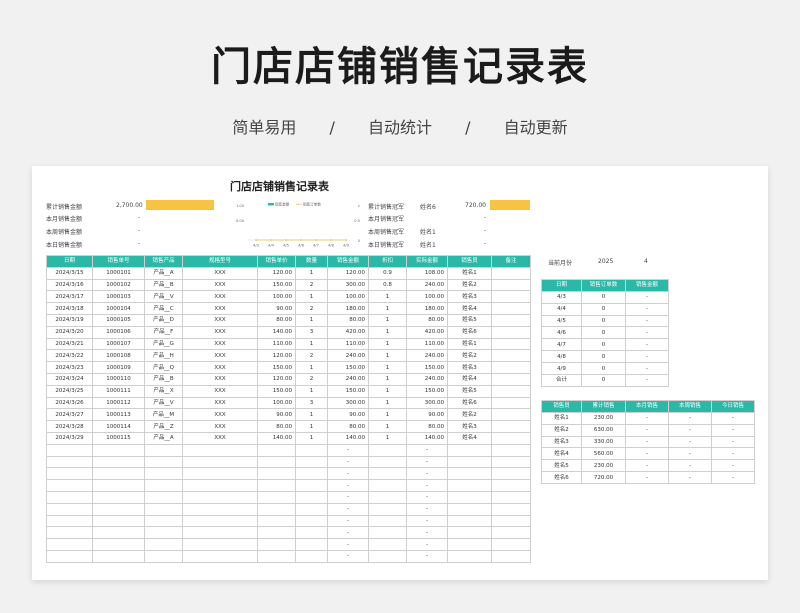  I want to click on table-cell: 产品__D, so click(163, 320).